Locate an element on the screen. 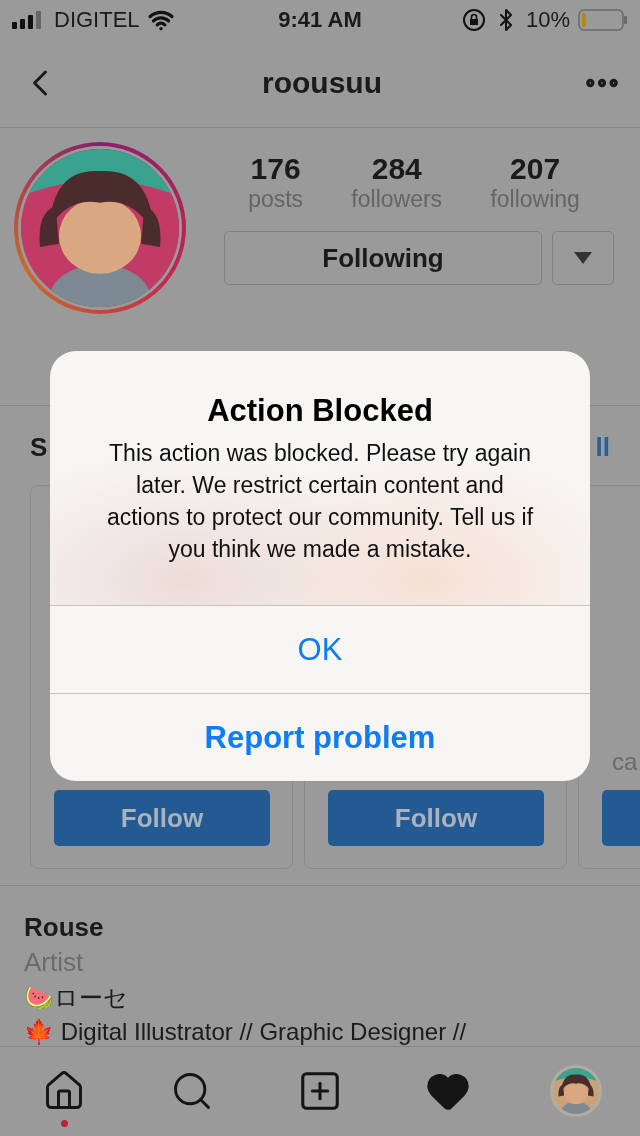 This screenshot has width=640, height=1136. dialog-title: Action Blocked is located at coordinates (320, 411).